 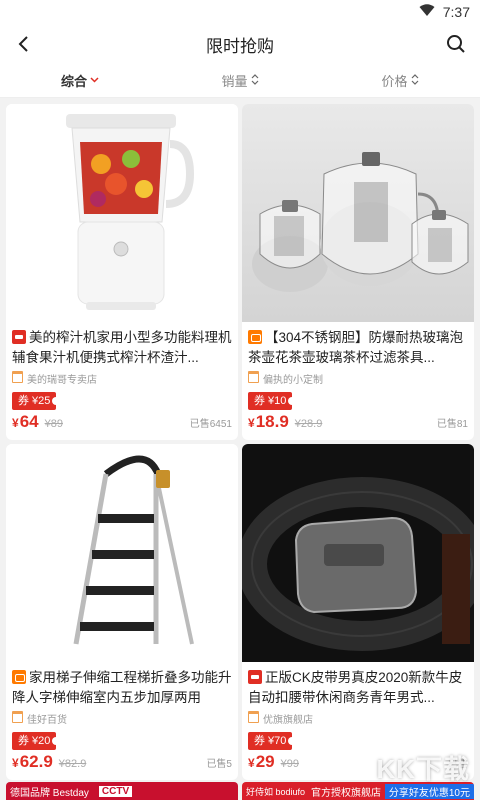 I want to click on shop-row: 佳好百货, so click(x=122, y=718).